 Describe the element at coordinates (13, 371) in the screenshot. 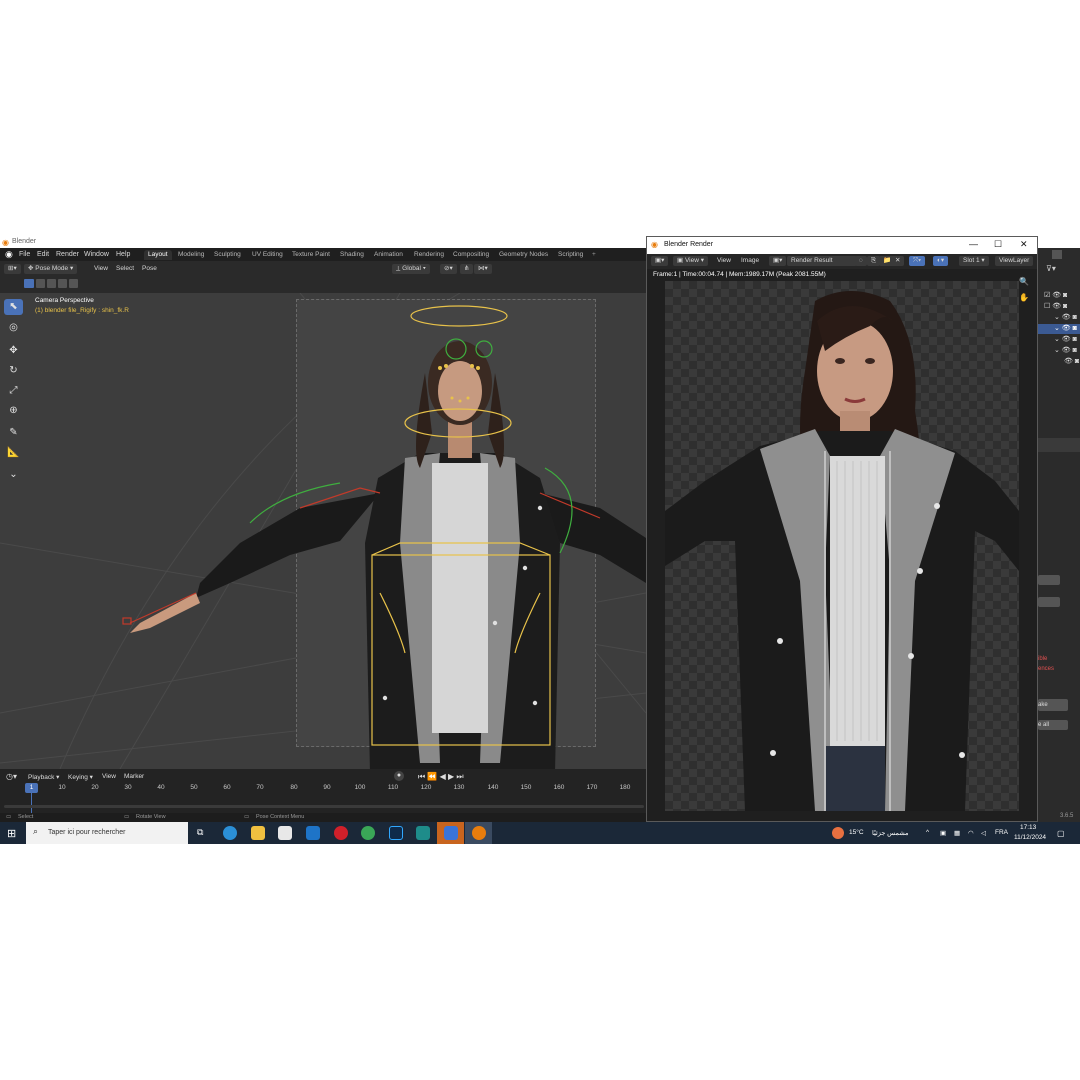

I see `rotate-tool-icon: ↻` at that location.